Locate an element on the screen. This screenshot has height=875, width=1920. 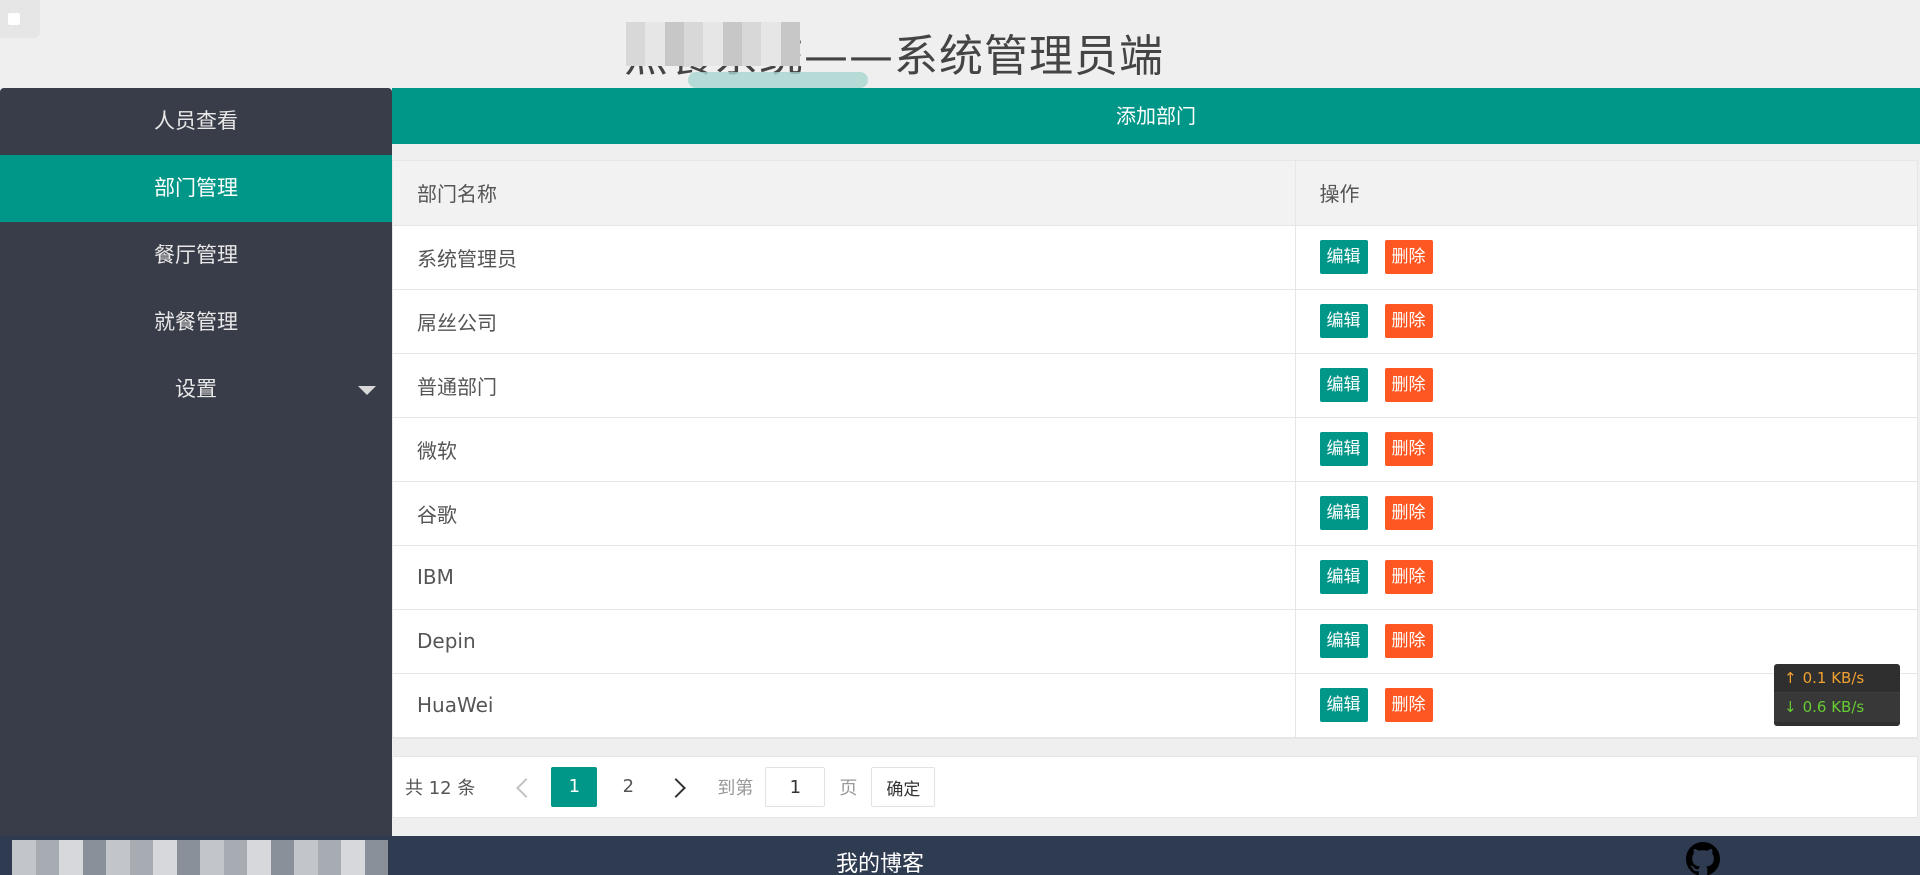
table-row: 系统管理员 编辑 删除 is located at coordinates (1155, 257).